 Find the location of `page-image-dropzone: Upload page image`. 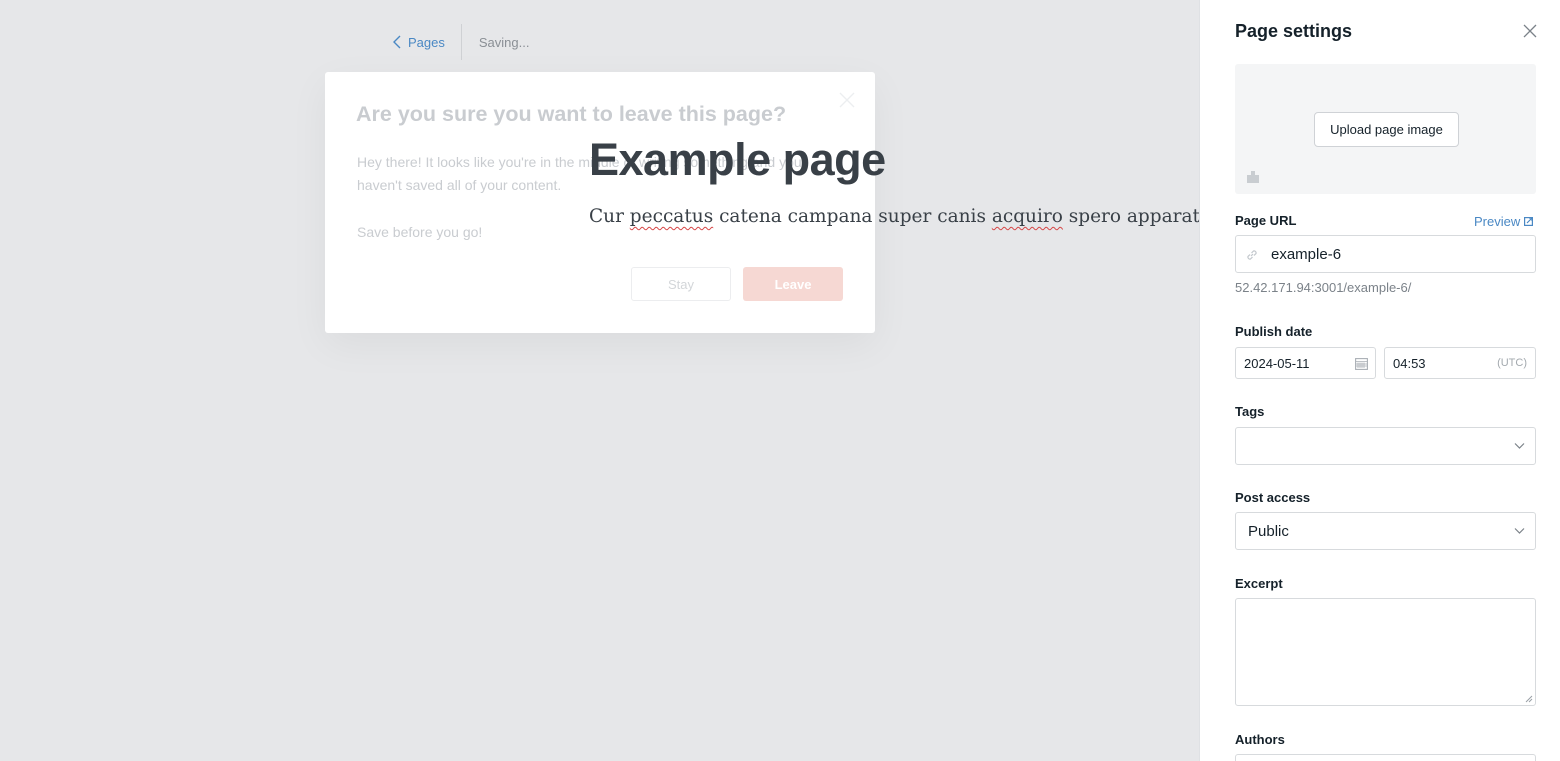

page-image-dropzone: Upload page image is located at coordinates (1385, 129).